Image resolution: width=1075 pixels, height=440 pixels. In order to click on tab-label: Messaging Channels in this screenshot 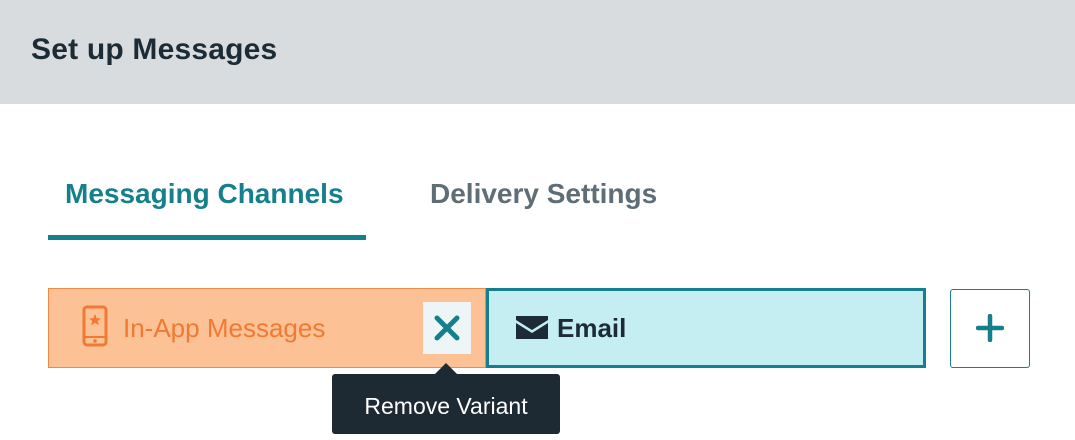, I will do `click(204, 193)`.